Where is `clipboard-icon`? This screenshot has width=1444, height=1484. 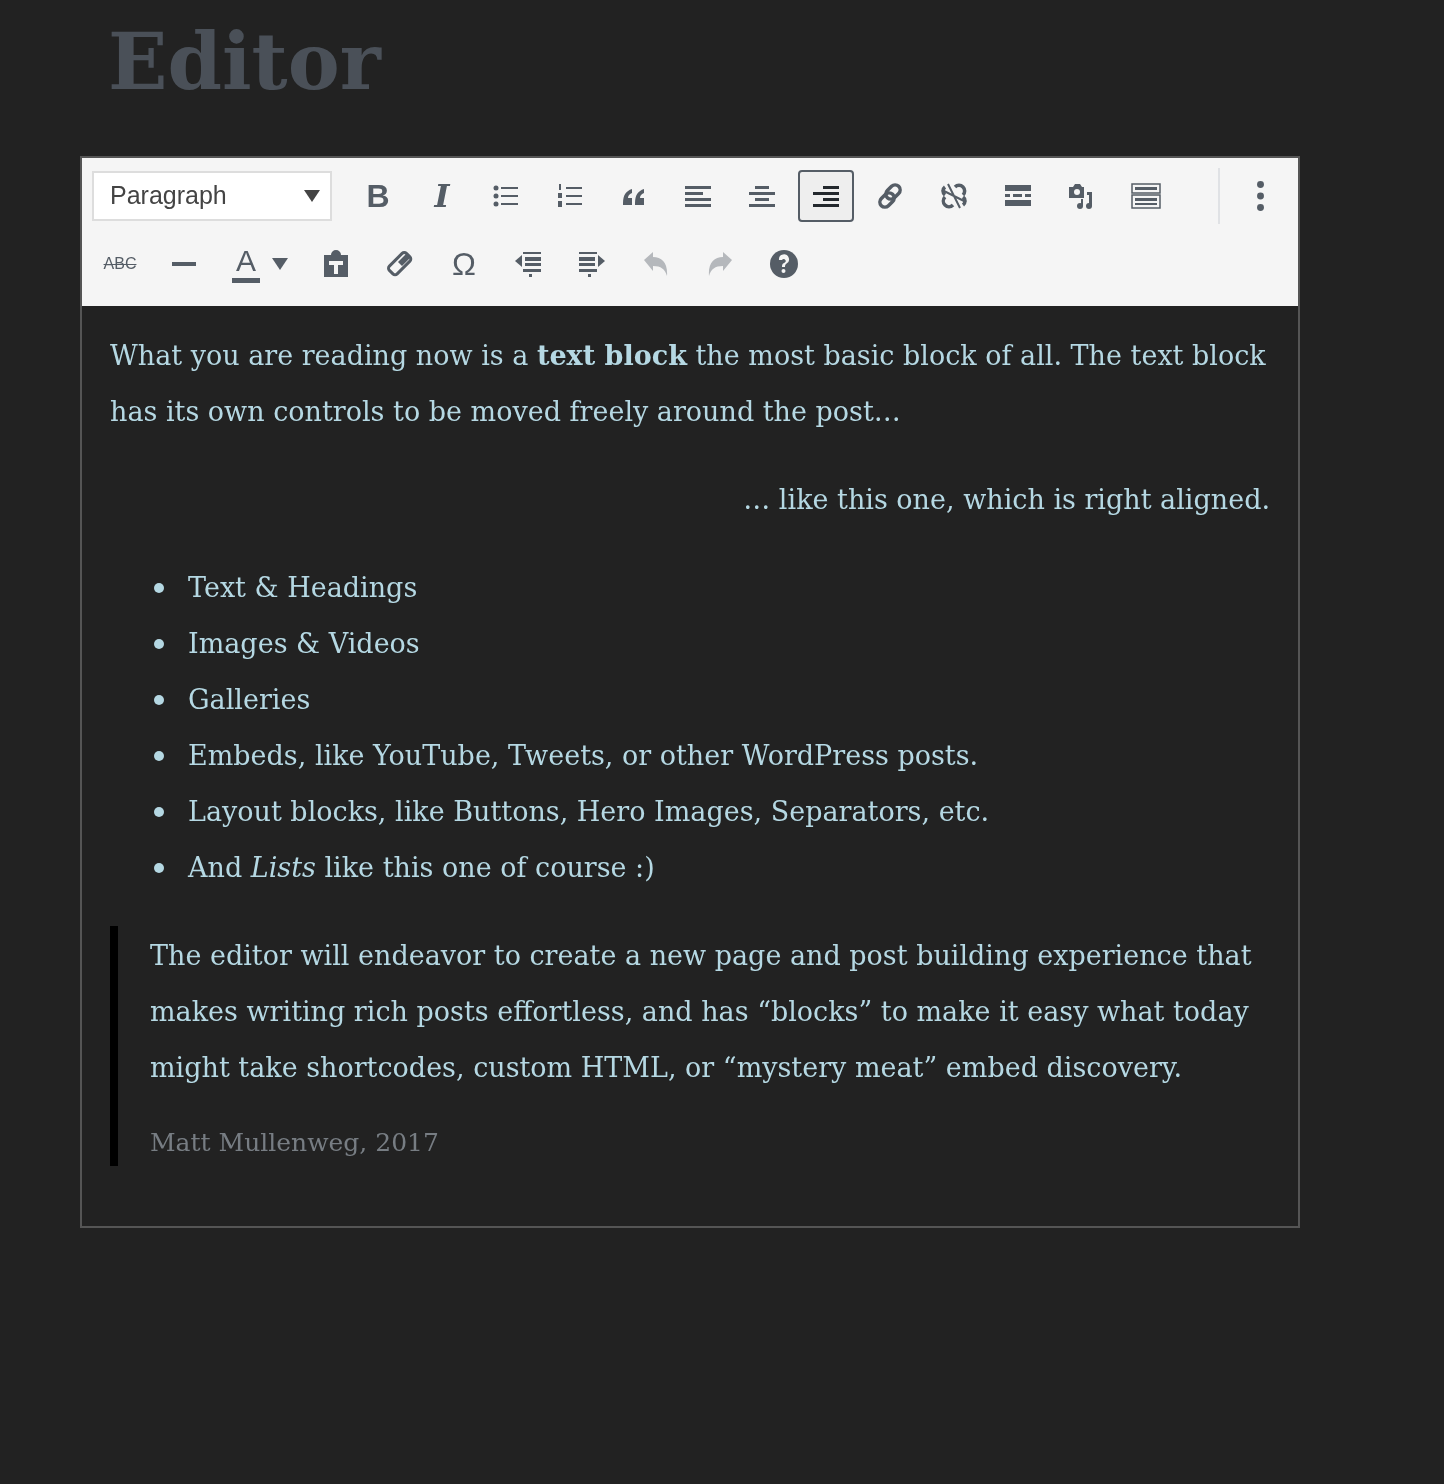
clipboard-icon is located at coordinates (336, 264).